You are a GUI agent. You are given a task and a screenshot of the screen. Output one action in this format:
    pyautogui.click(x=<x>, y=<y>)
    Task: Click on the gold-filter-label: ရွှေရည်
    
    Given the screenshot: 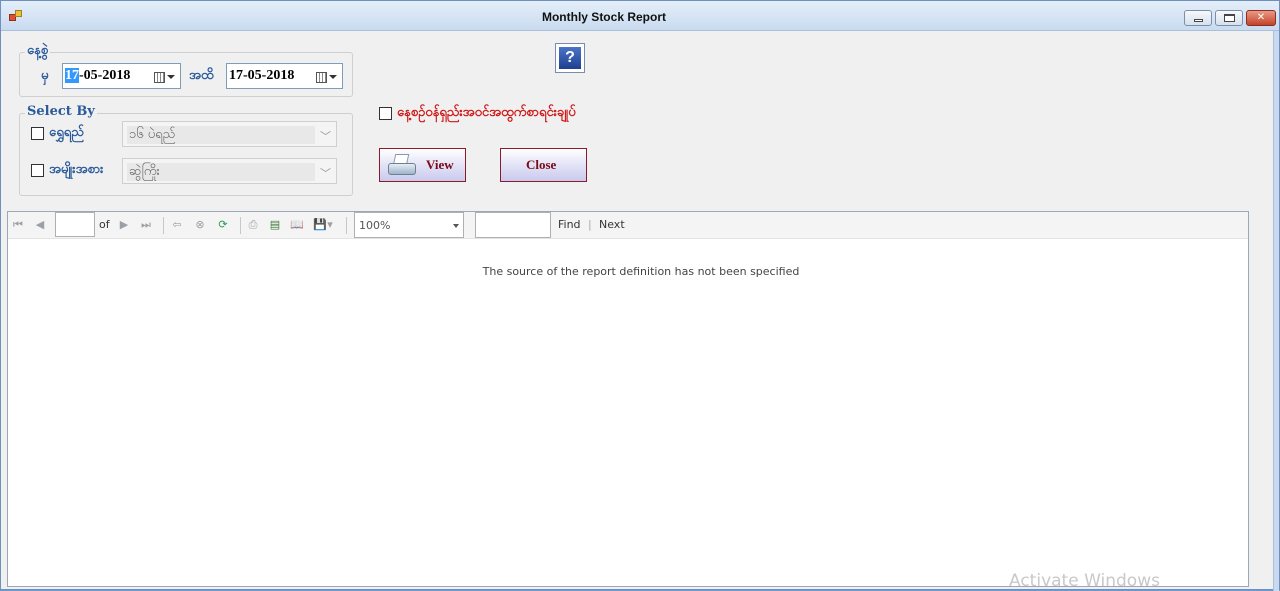 What is the action you would take?
    pyautogui.click(x=66, y=132)
    